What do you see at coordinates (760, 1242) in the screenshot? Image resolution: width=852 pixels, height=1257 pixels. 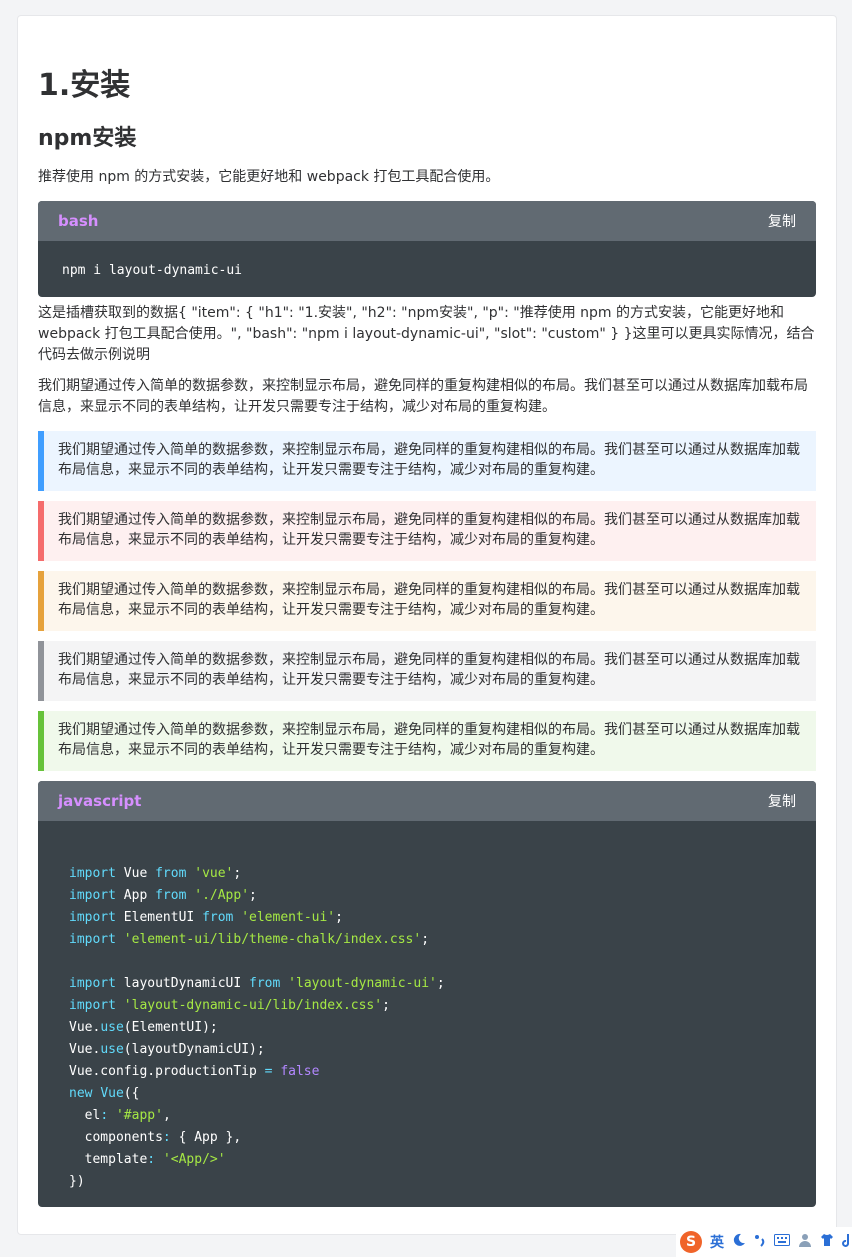 I see `punctuation-icon` at bounding box center [760, 1242].